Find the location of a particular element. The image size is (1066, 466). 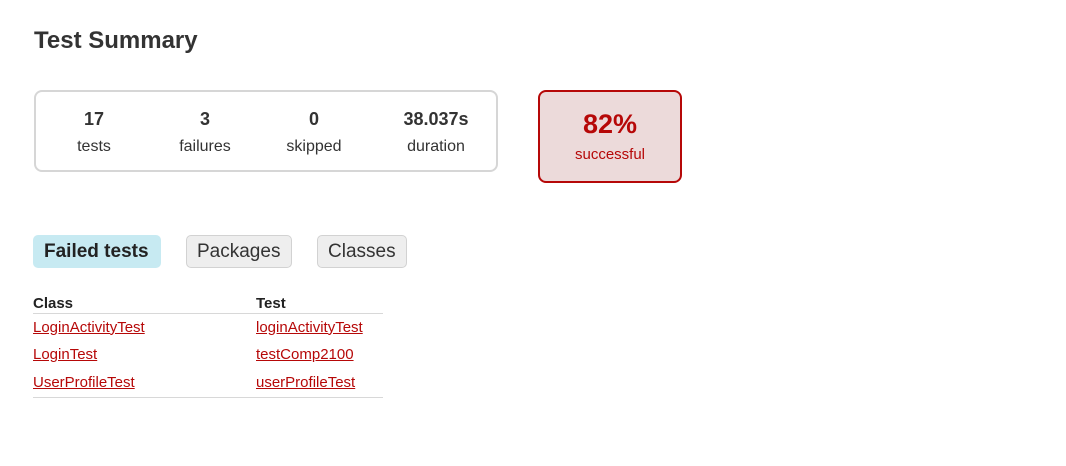

tab-packages: Packages is located at coordinates (239, 251).